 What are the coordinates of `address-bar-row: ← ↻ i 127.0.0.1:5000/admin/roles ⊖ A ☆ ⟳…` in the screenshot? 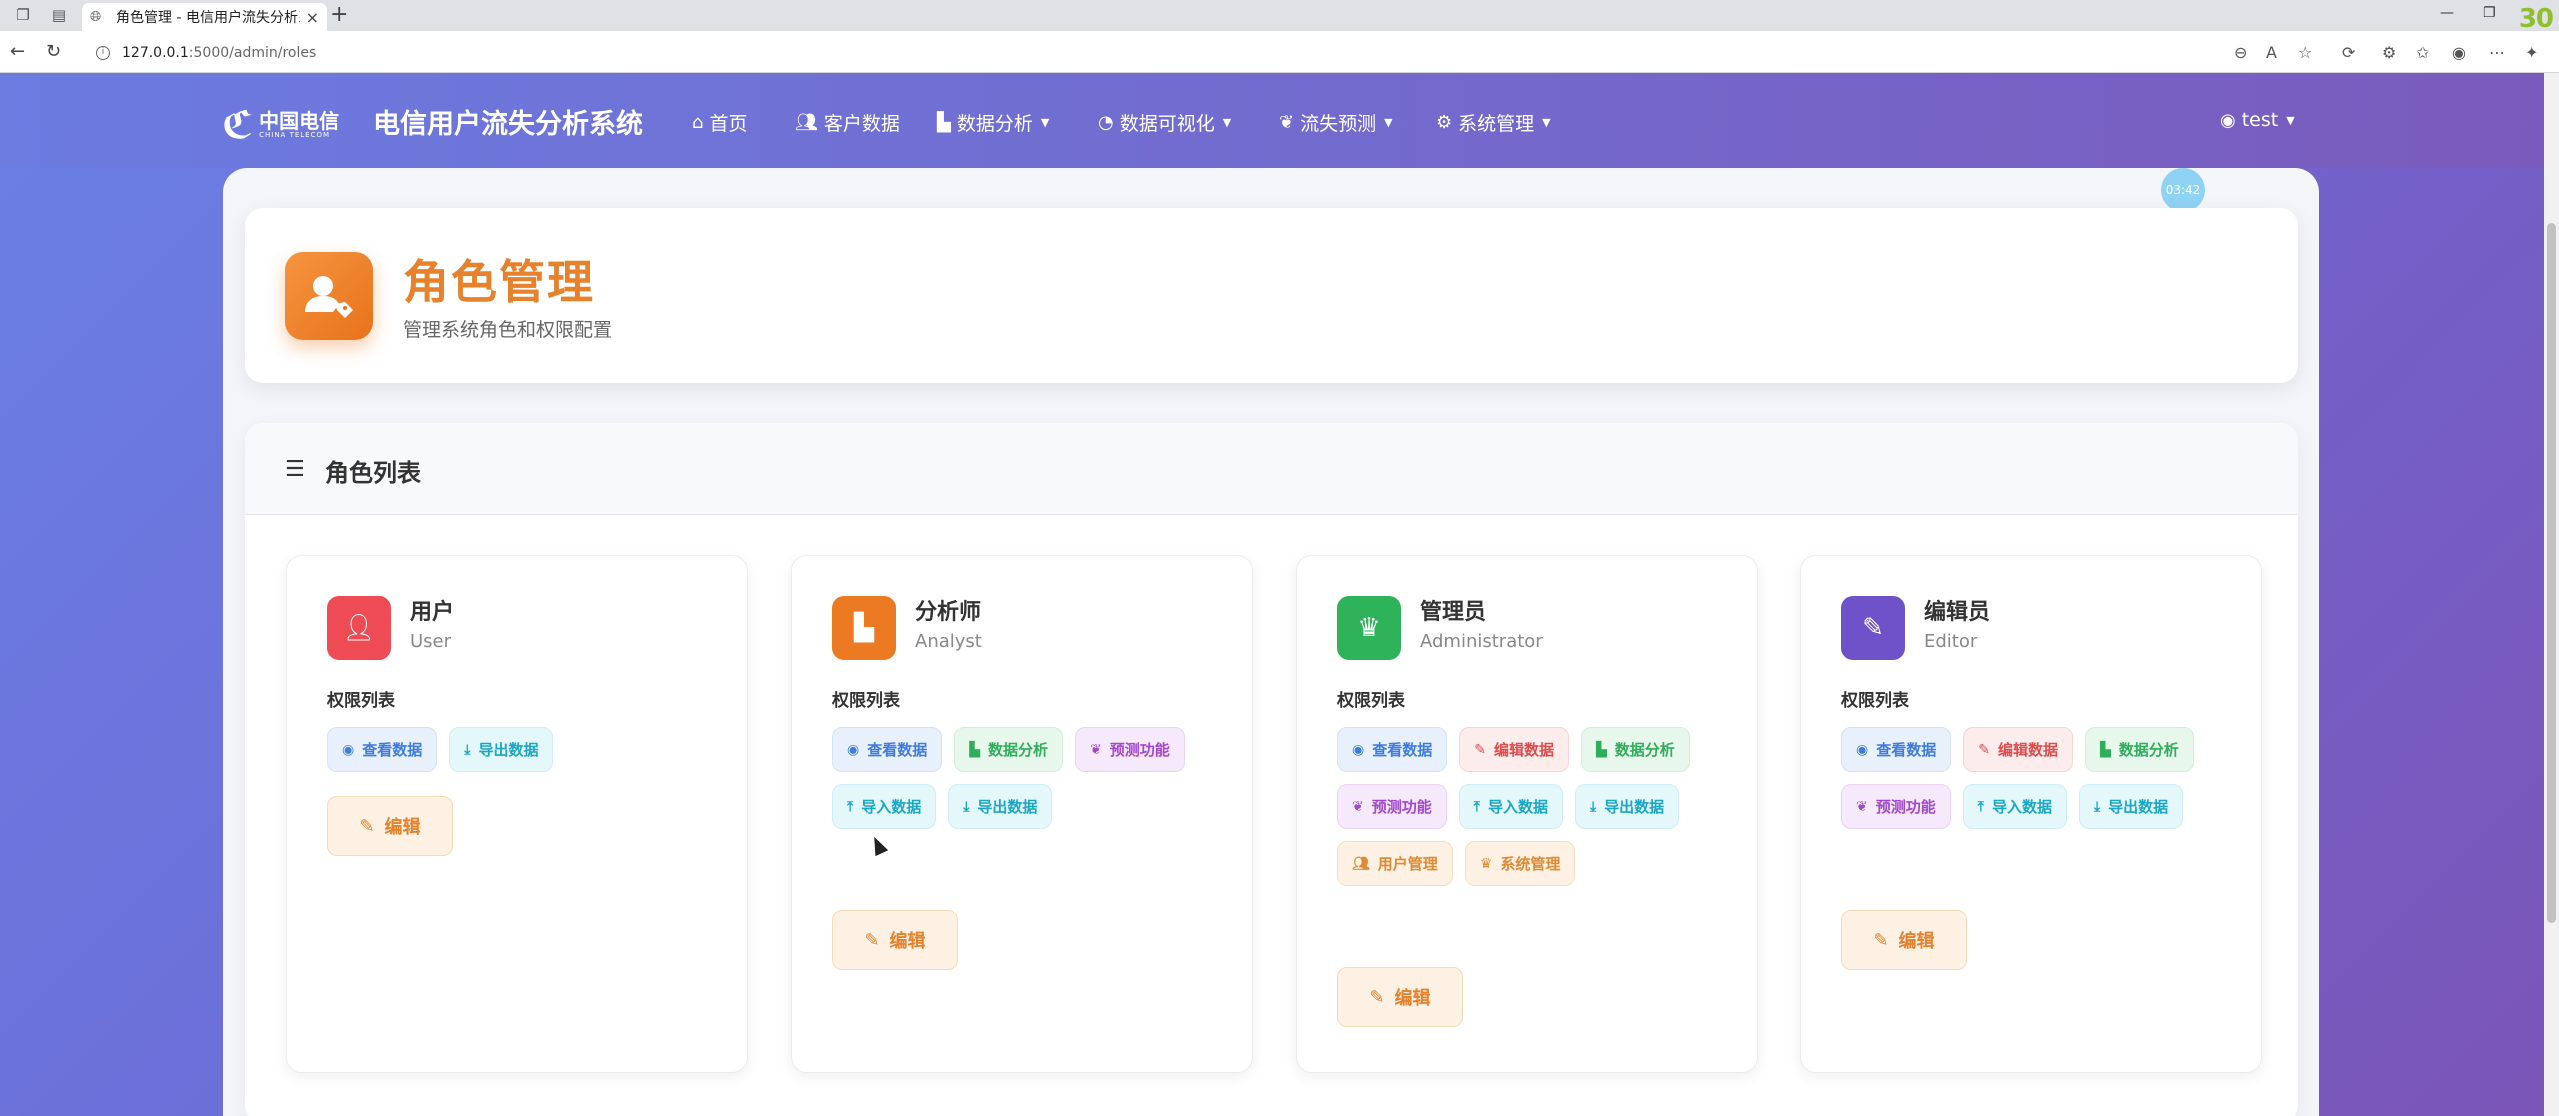 It's located at (1279, 52).